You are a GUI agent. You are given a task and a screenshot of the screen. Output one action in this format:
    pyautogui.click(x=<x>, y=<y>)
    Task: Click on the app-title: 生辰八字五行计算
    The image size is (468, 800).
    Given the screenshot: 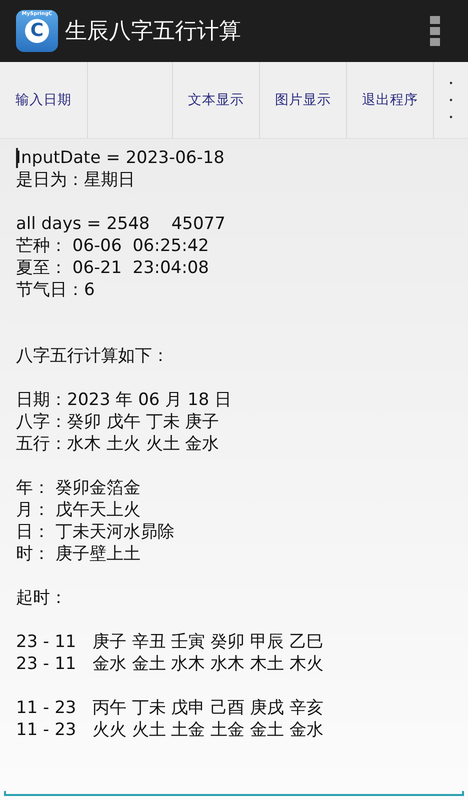 What is the action you would take?
    pyautogui.click(x=153, y=32)
    